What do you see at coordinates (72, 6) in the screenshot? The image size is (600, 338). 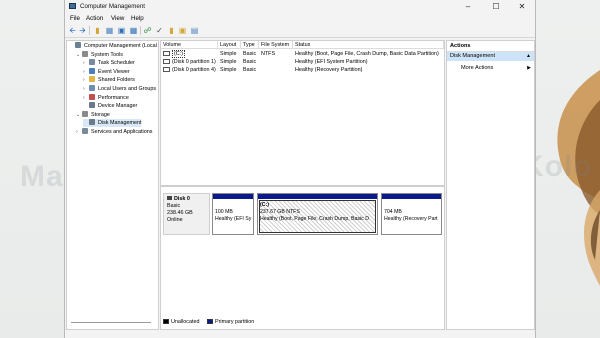 I see `app-icon` at bounding box center [72, 6].